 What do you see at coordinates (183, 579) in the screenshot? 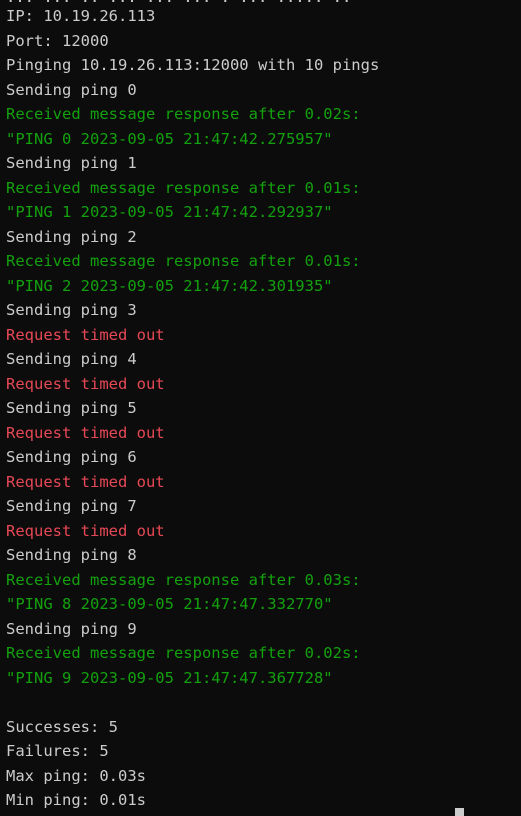
I see `output-line: Received message response after 0.03s:` at bounding box center [183, 579].